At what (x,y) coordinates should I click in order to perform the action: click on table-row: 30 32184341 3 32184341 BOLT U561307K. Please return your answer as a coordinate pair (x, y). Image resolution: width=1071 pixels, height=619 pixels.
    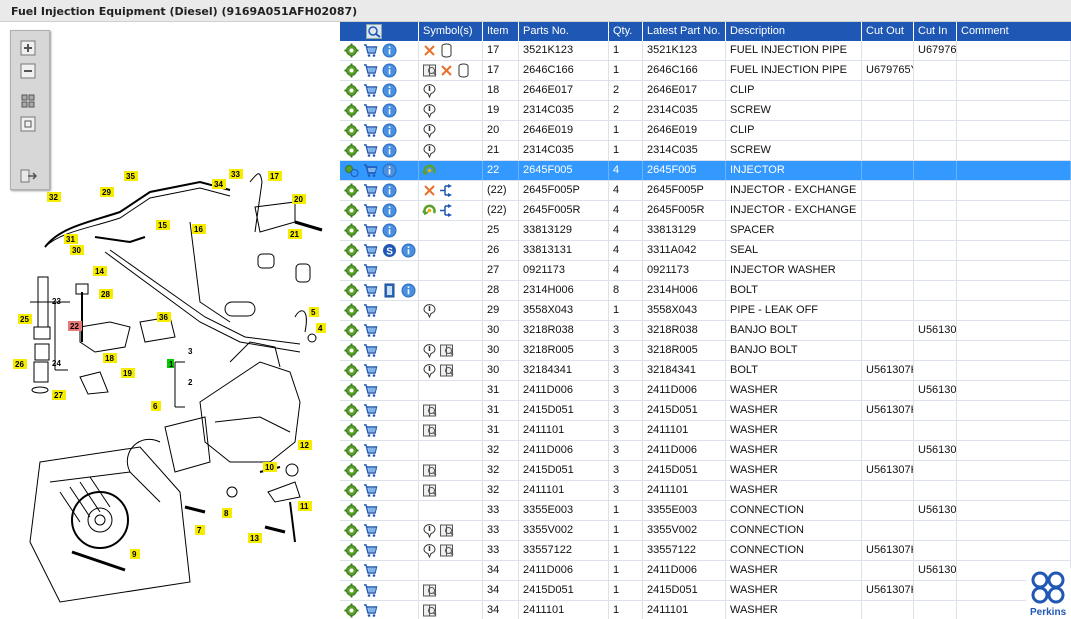
    Looking at the image, I should click on (705, 371).